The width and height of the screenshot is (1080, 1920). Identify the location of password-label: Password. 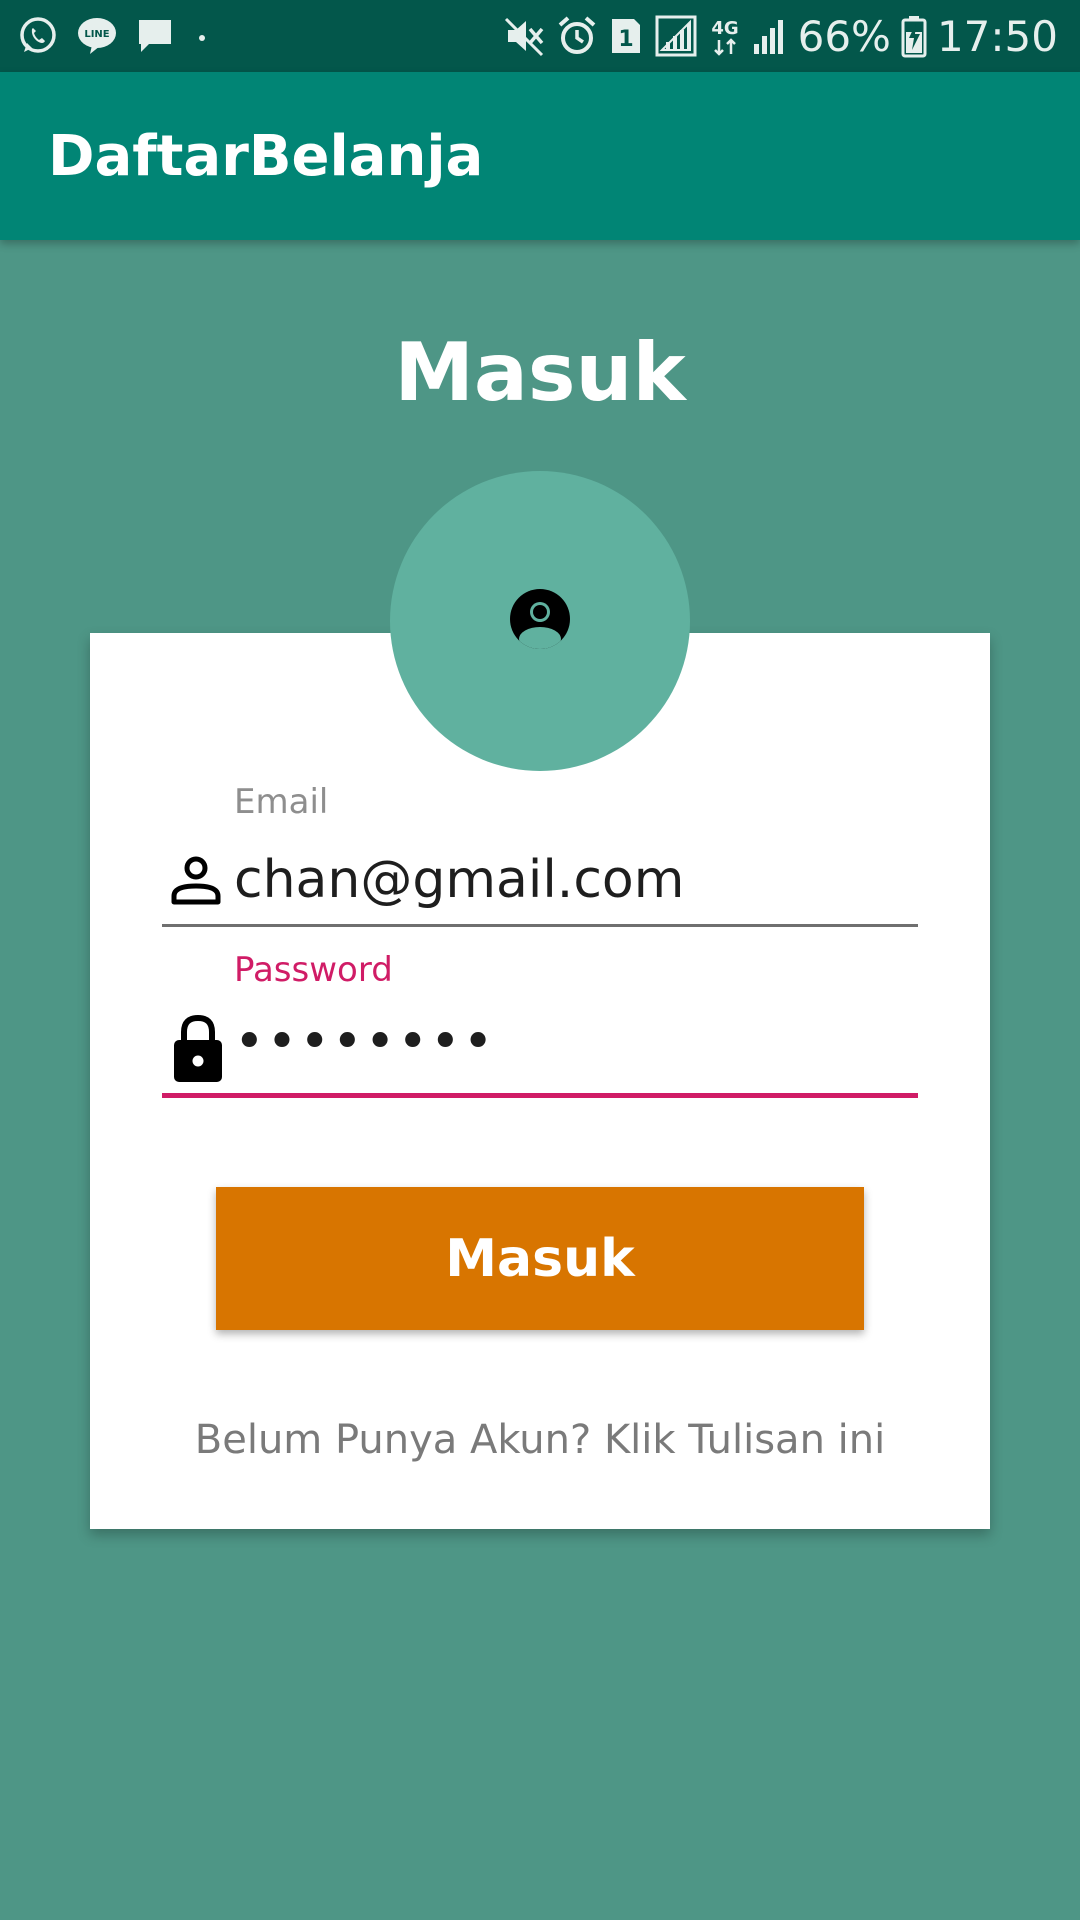
(313, 970).